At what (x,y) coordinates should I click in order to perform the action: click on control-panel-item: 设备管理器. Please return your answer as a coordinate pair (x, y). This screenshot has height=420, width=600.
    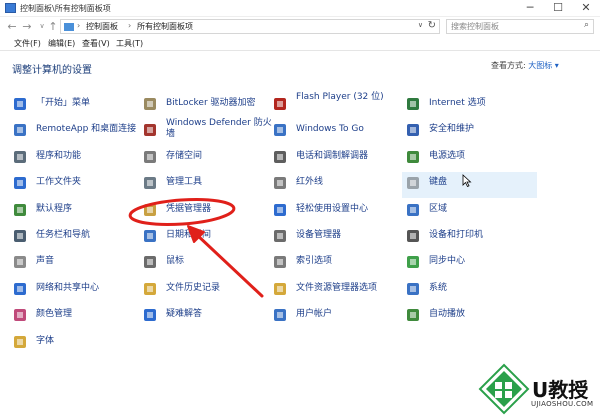
    Looking at the image, I should click on (339, 237).